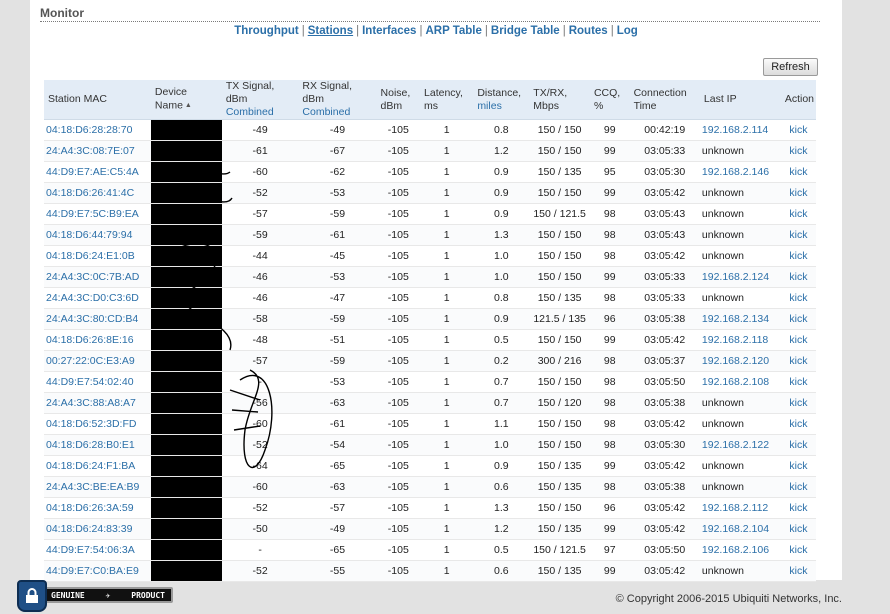 This screenshot has width=890, height=614. What do you see at coordinates (97, 403) in the screenshot?
I see `station-mac-link: 24:A4:3C:88:A8:A7` at bounding box center [97, 403].